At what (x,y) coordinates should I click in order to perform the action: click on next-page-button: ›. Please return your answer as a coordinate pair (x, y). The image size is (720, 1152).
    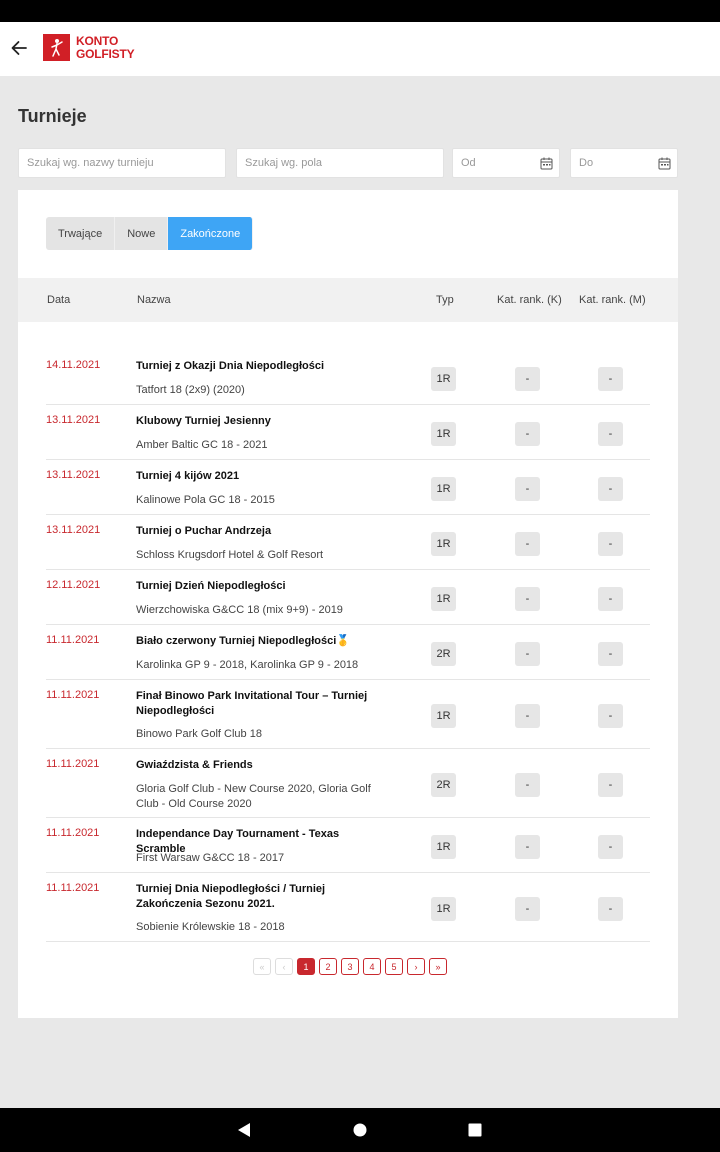
    Looking at the image, I should click on (416, 966).